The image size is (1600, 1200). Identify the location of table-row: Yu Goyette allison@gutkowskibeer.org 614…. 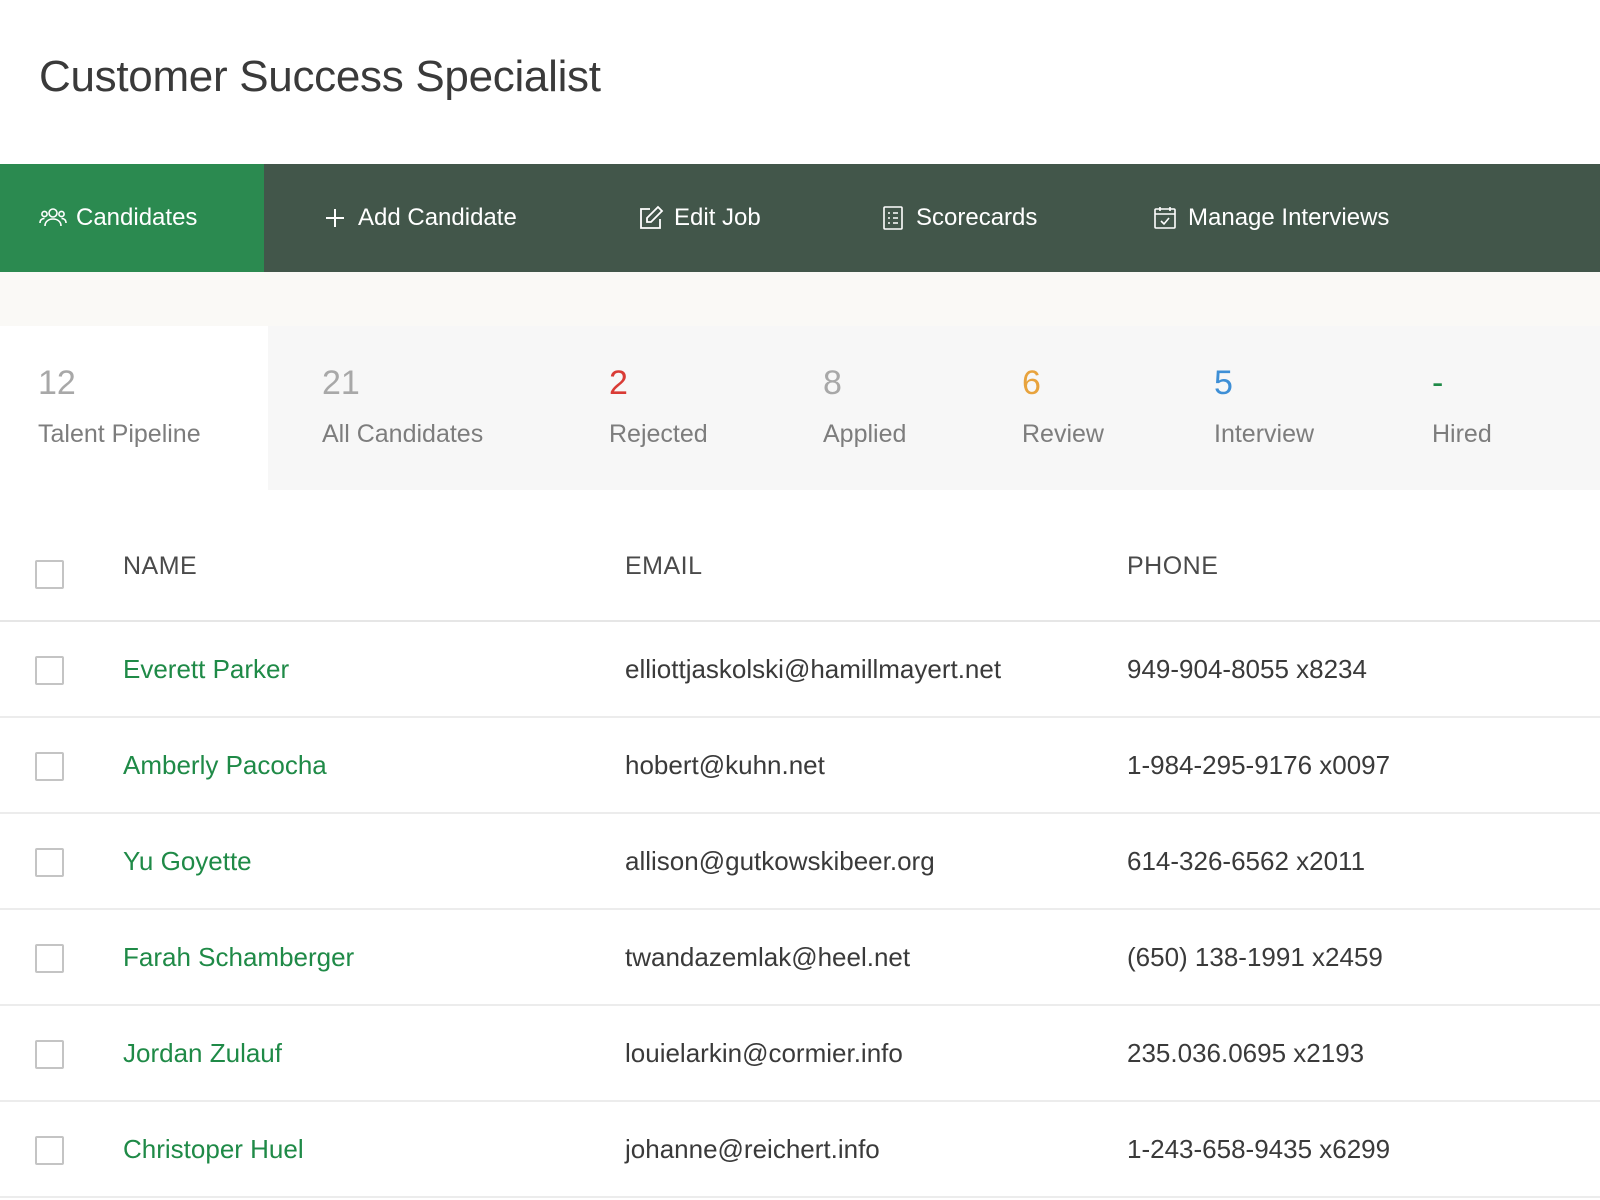
(800, 862).